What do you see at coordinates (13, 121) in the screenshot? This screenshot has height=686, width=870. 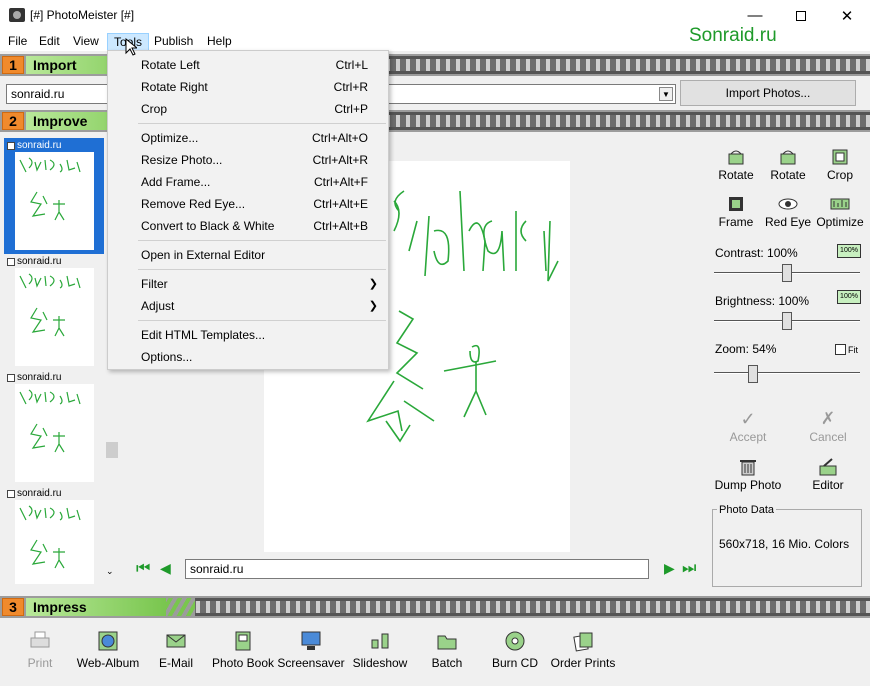 I see `section-number: 2` at bounding box center [13, 121].